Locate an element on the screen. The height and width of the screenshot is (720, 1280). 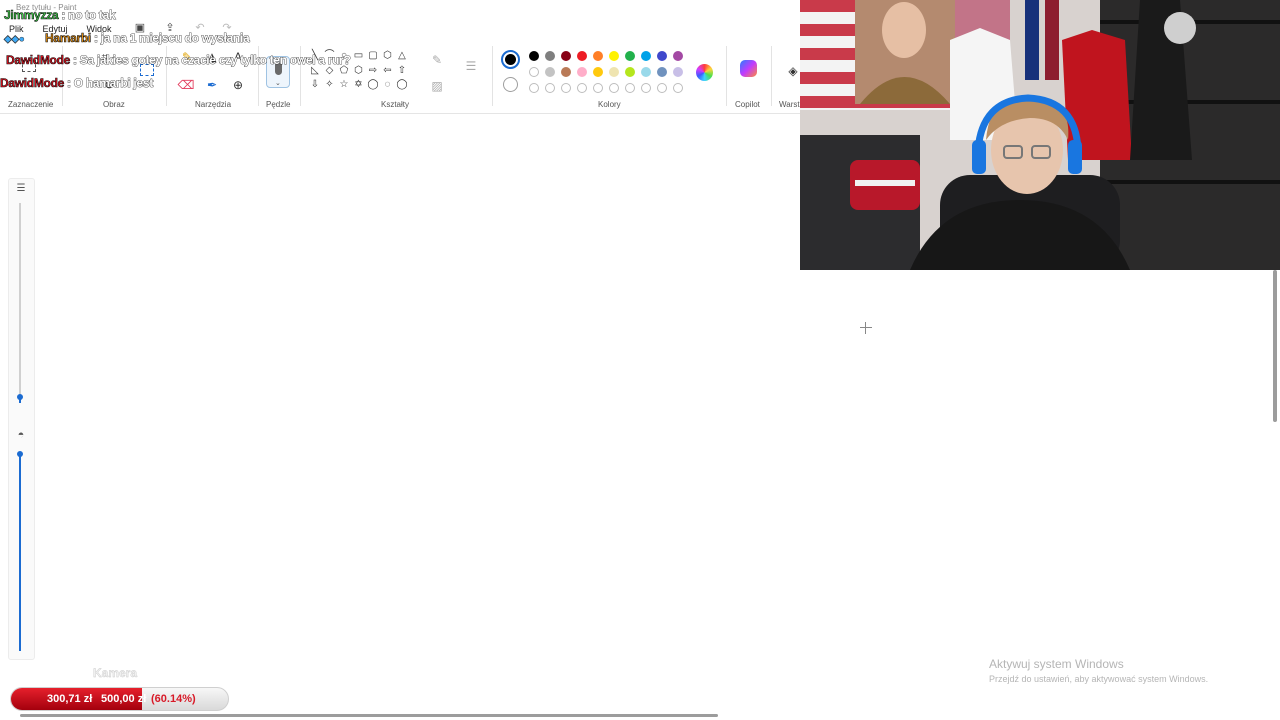
group-label-tools: Narzędzia is located at coordinates (213, 104).